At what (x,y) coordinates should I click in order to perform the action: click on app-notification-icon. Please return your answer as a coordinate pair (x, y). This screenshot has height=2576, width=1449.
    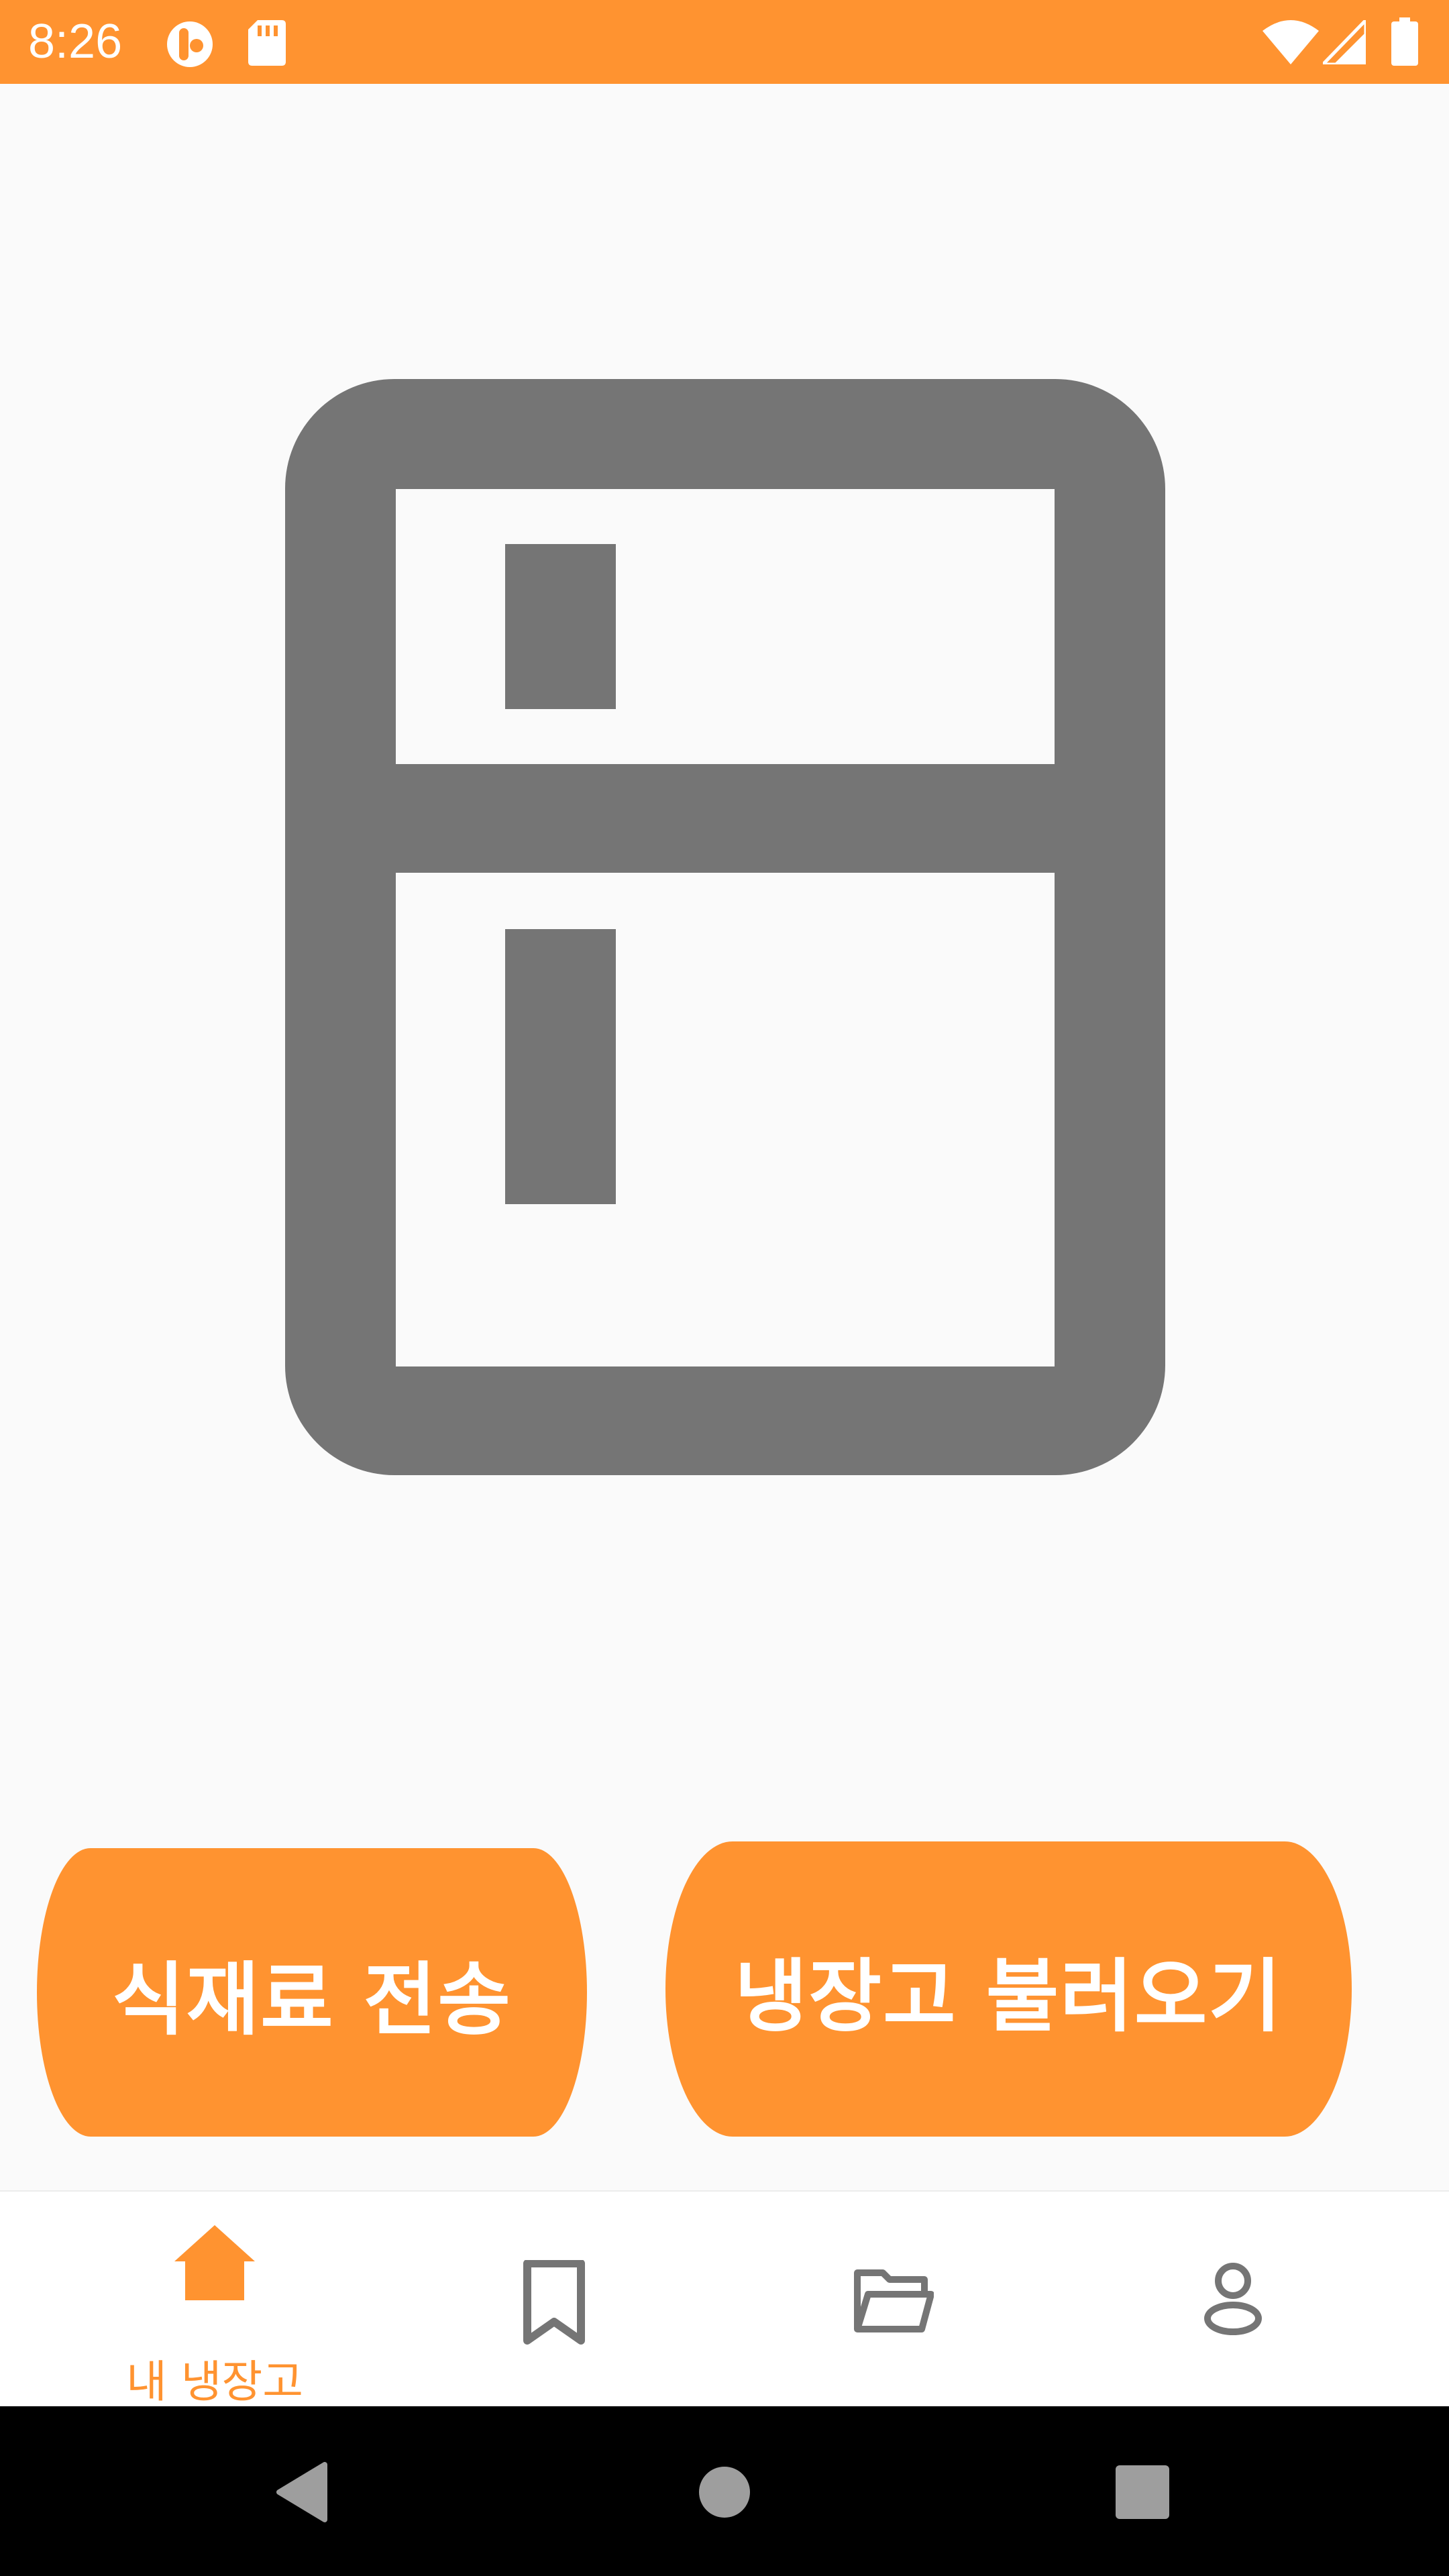
    Looking at the image, I should click on (190, 44).